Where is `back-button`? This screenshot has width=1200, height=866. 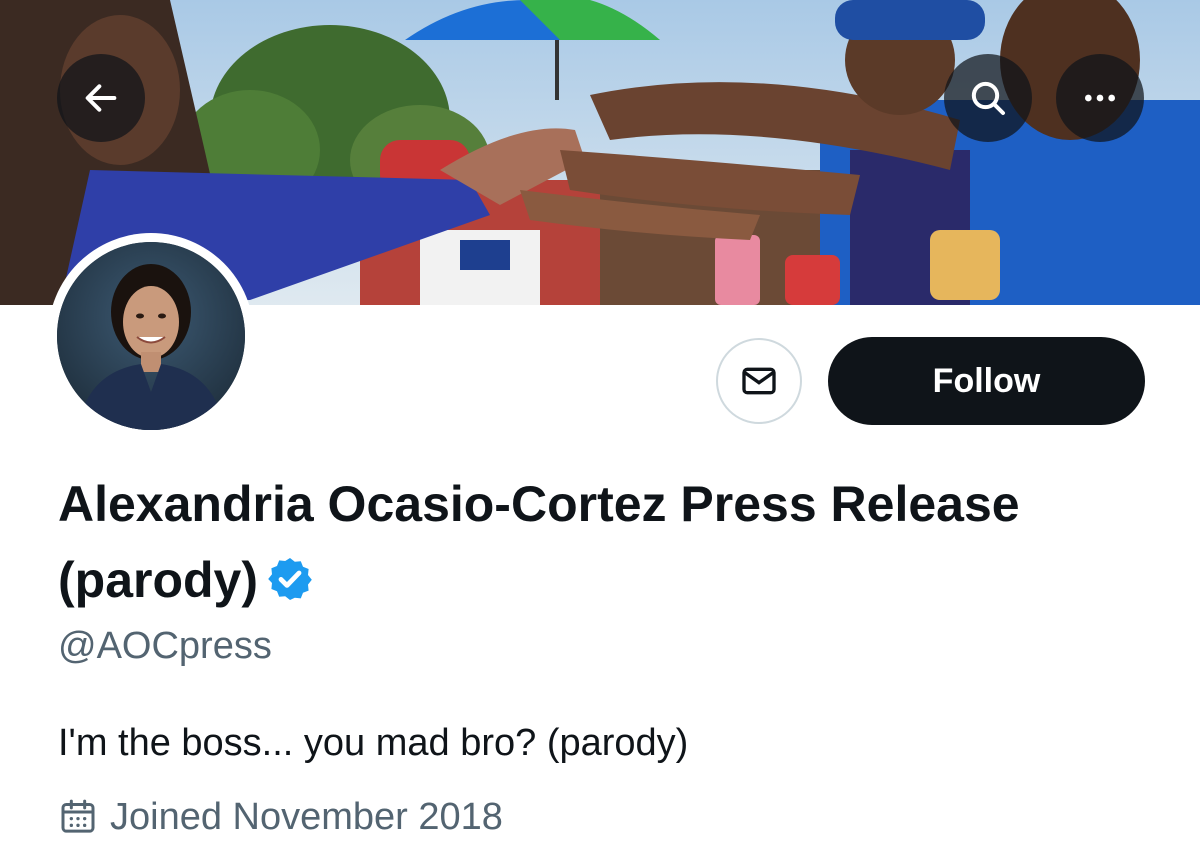
back-button is located at coordinates (101, 98).